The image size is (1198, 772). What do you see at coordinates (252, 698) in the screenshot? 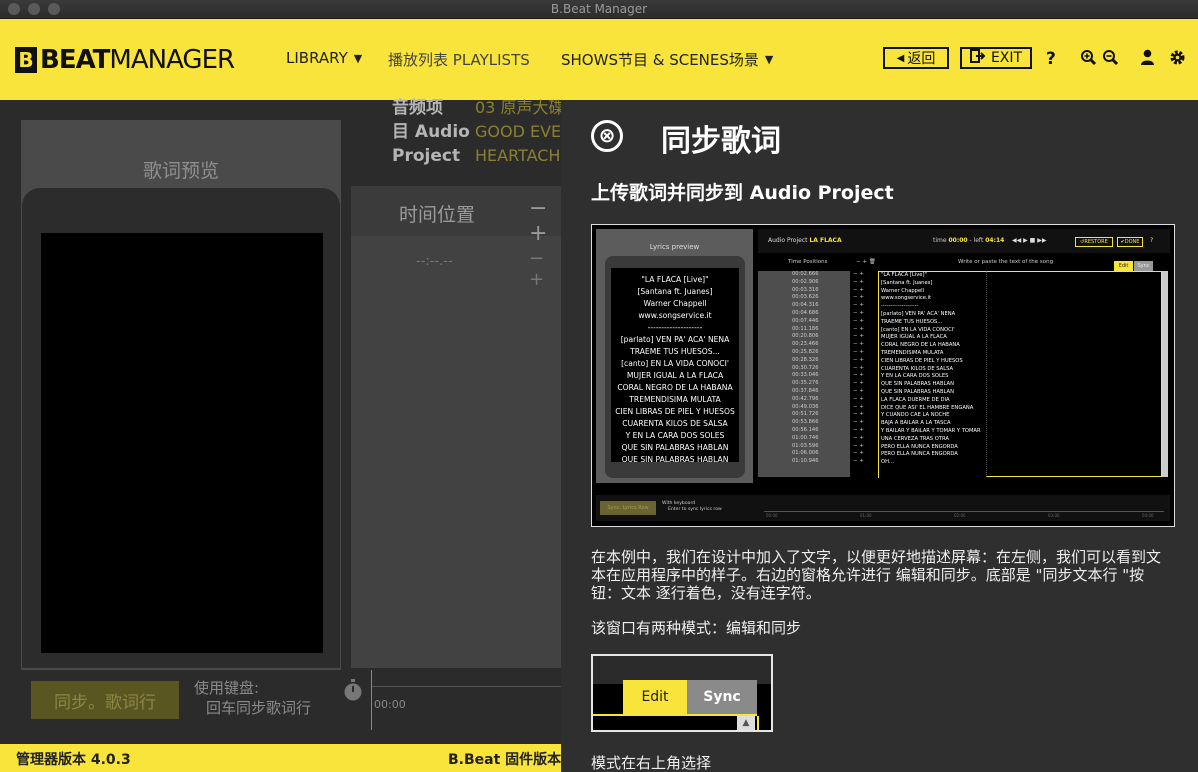
I see `keyboard-hint: 使用键盘: 回车同步歌词行` at bounding box center [252, 698].